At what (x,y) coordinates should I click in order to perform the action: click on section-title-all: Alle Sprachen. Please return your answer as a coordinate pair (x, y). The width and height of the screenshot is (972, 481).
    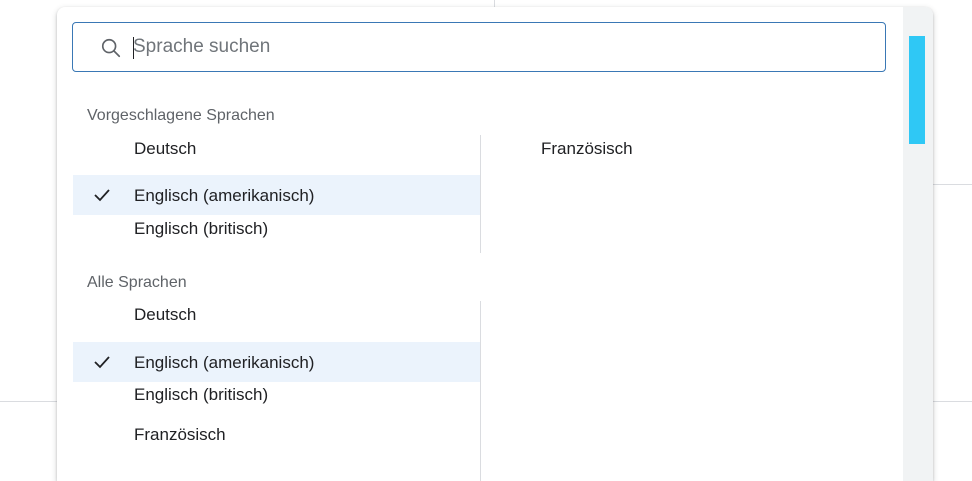
    Looking at the image, I should click on (137, 282).